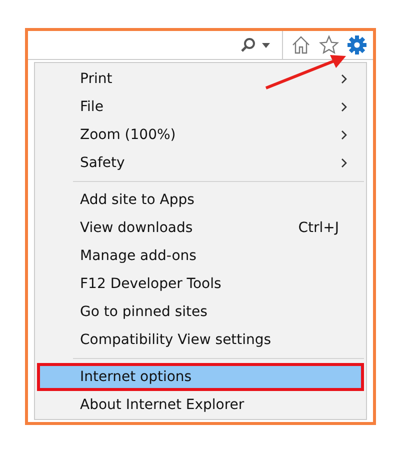 The height and width of the screenshot is (453, 407). I want to click on star-icon, so click(329, 45).